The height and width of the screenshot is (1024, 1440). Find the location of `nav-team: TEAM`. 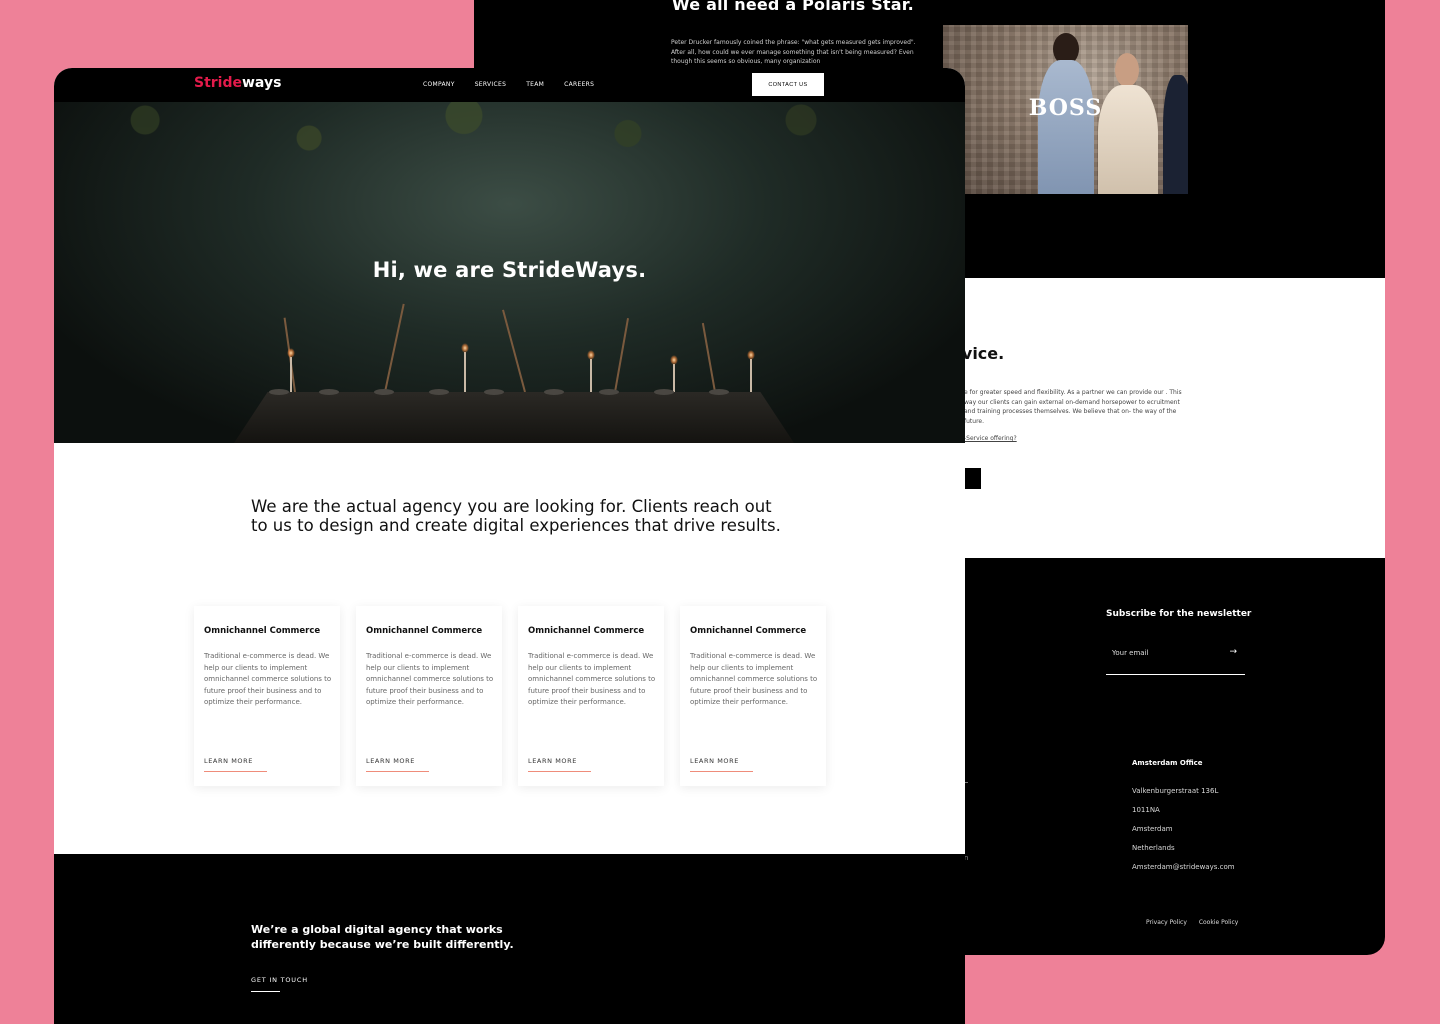

nav-team: TEAM is located at coordinates (535, 84).